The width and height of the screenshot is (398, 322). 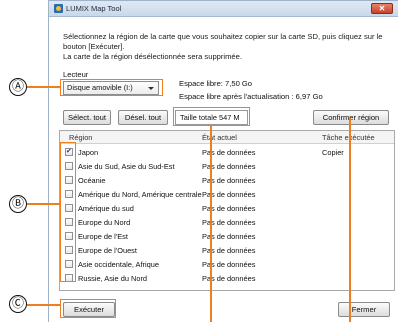 I want to click on region-name: Asie du Sud, Asie du Sud-Est, so click(x=126, y=166).